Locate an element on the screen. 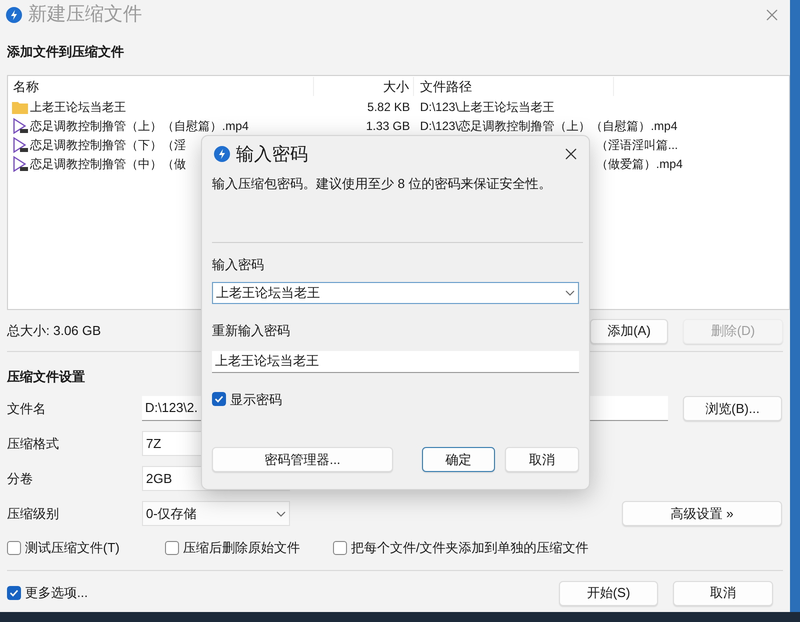 The height and width of the screenshot is (622, 800). file-path: D:\123\恋足调教控制撸管（上）（自慰篇）.mp4 is located at coordinates (548, 126).